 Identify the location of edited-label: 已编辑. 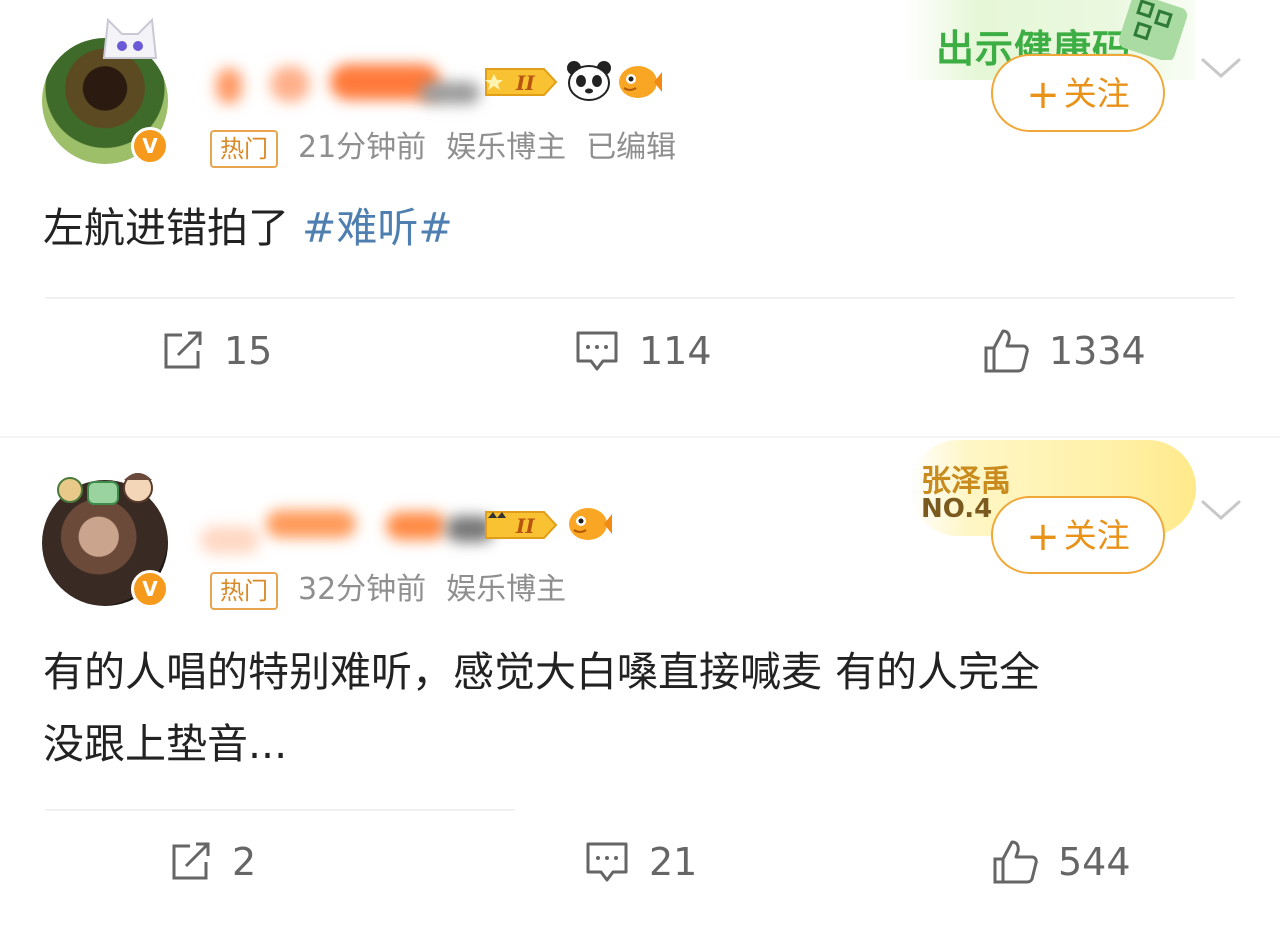
(631, 147).